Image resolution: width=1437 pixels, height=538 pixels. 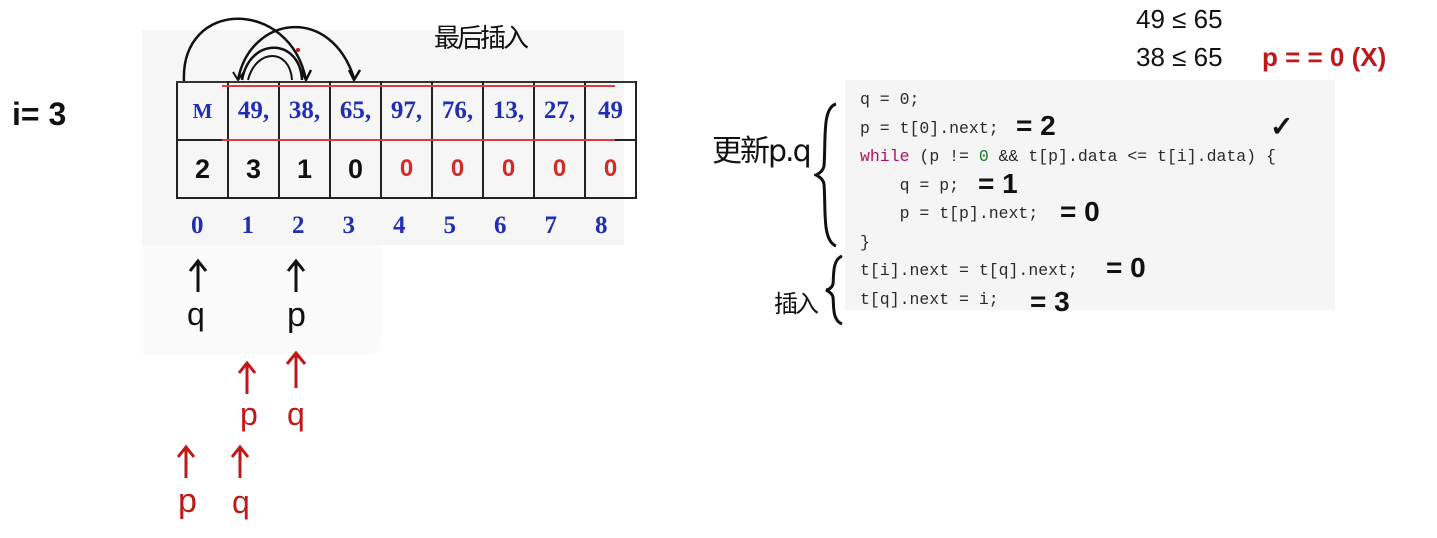 I want to click on insert-last-note: 最后插入, so click(x=481, y=39).